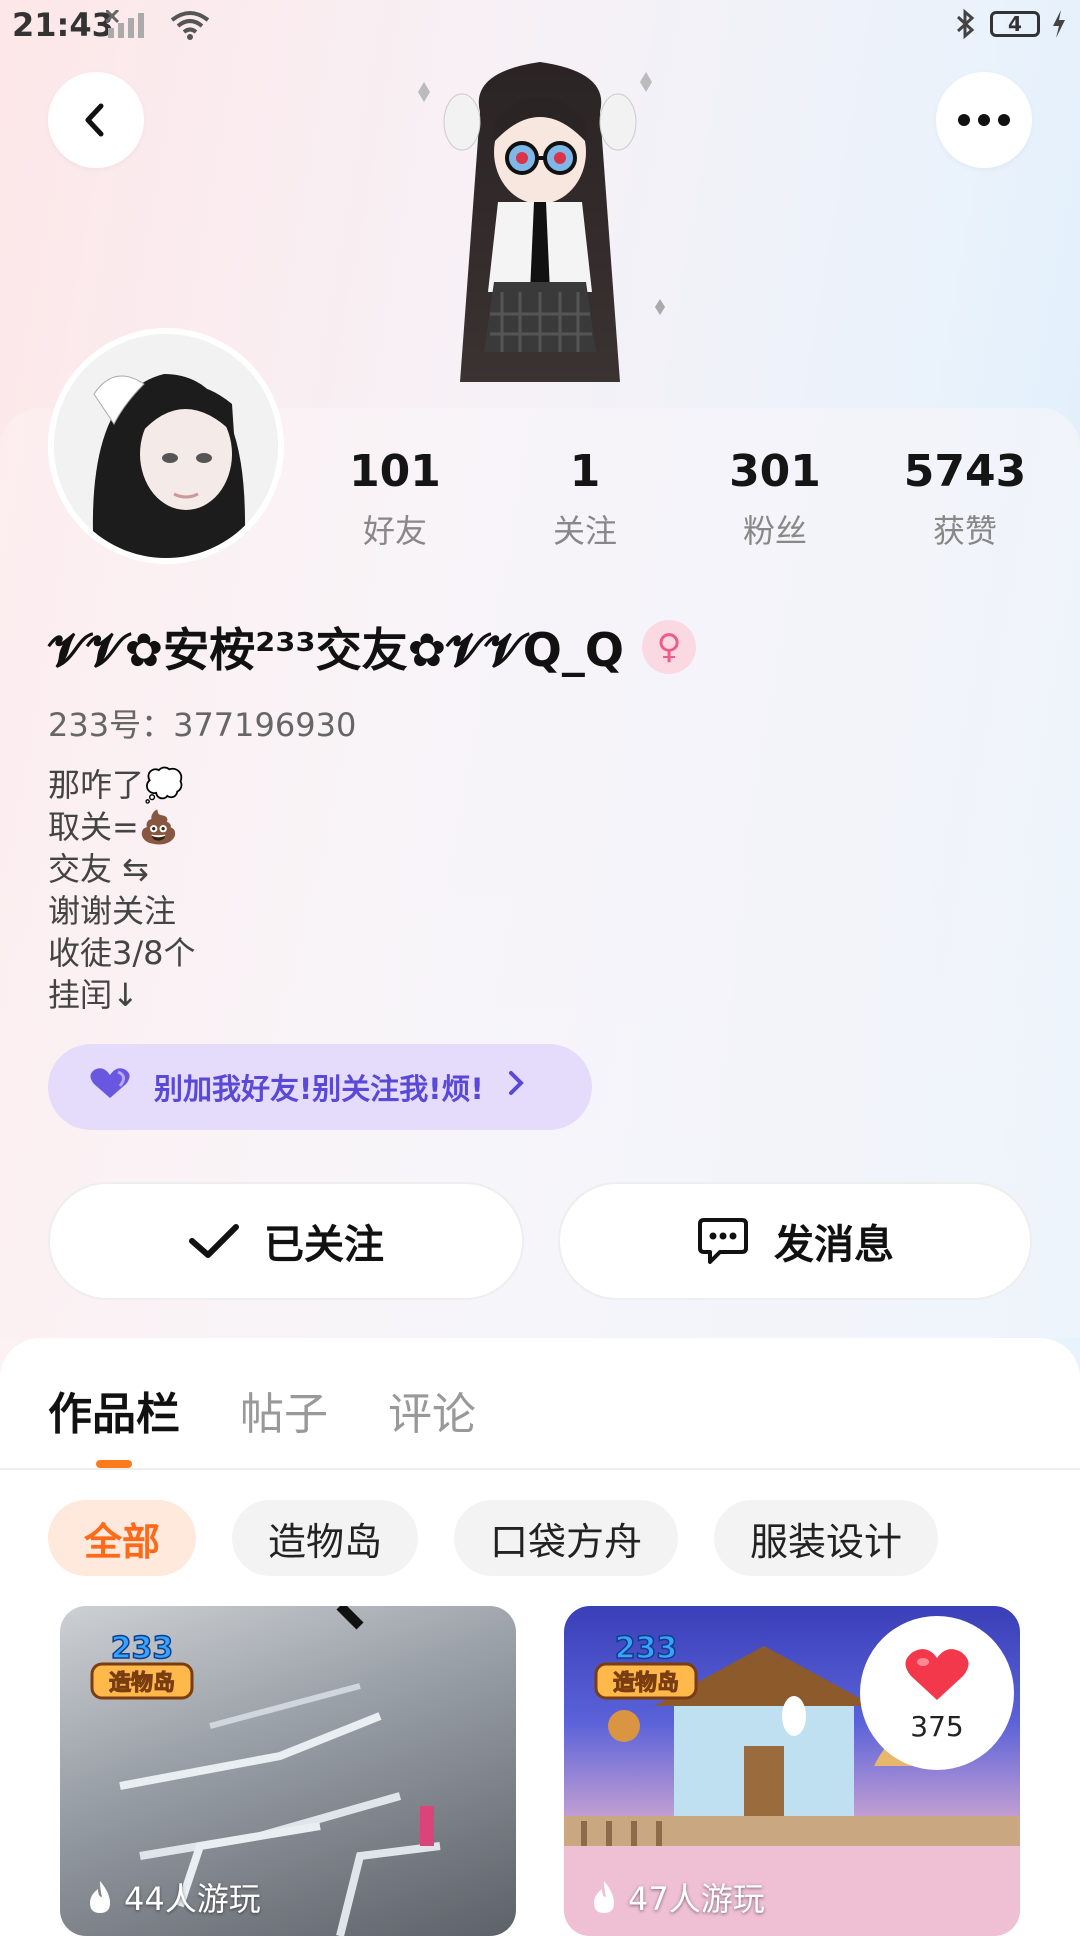 Image resolution: width=1080 pixels, height=1936 pixels. What do you see at coordinates (395, 471) in the screenshot?
I see `stat-value: 101` at bounding box center [395, 471].